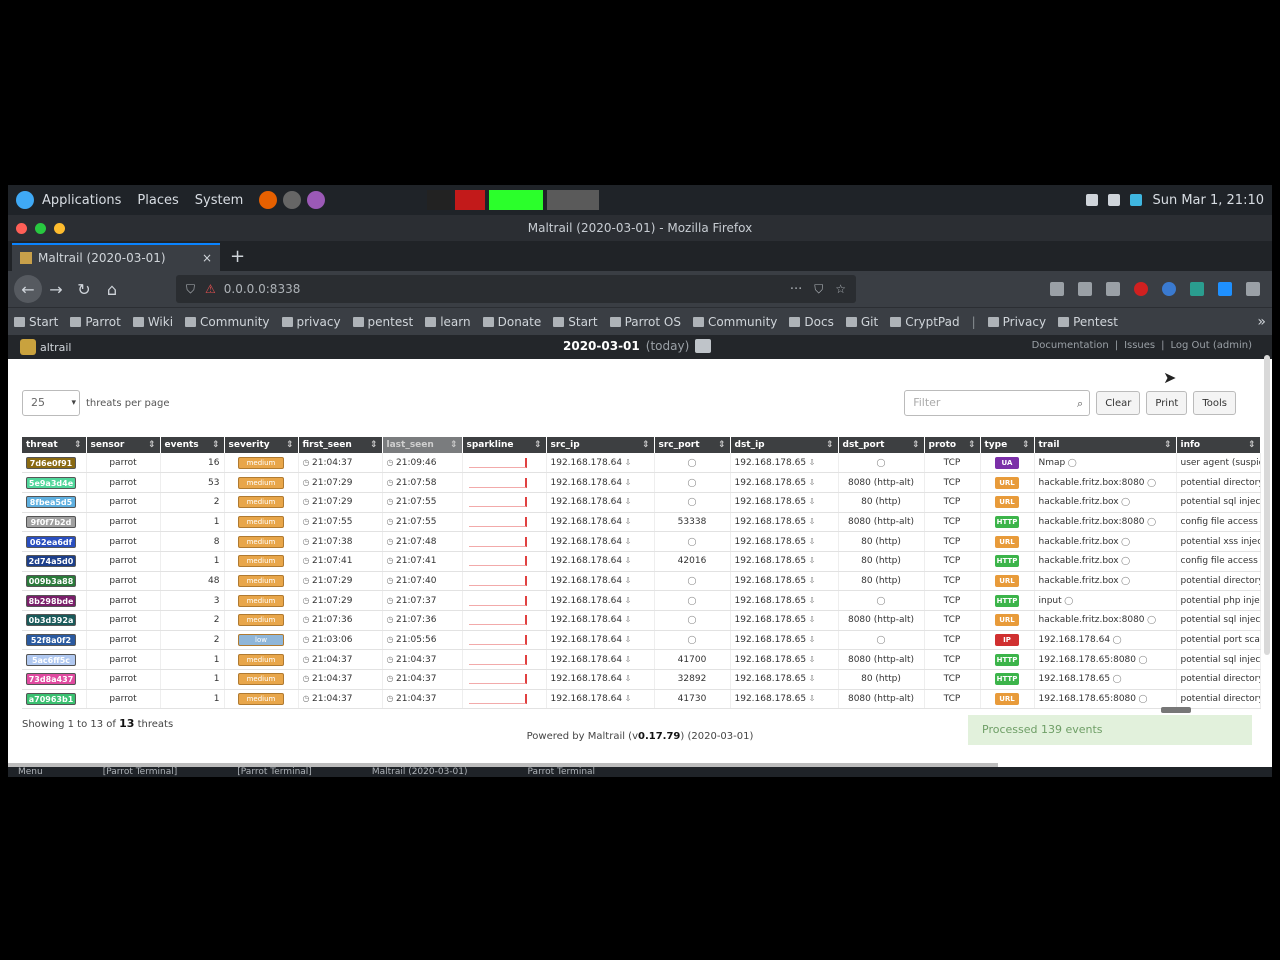 The height and width of the screenshot is (960, 1280). What do you see at coordinates (140, 772) in the screenshot?
I see `taskbar-terminal-1: [Parrot Terminal]` at bounding box center [140, 772].